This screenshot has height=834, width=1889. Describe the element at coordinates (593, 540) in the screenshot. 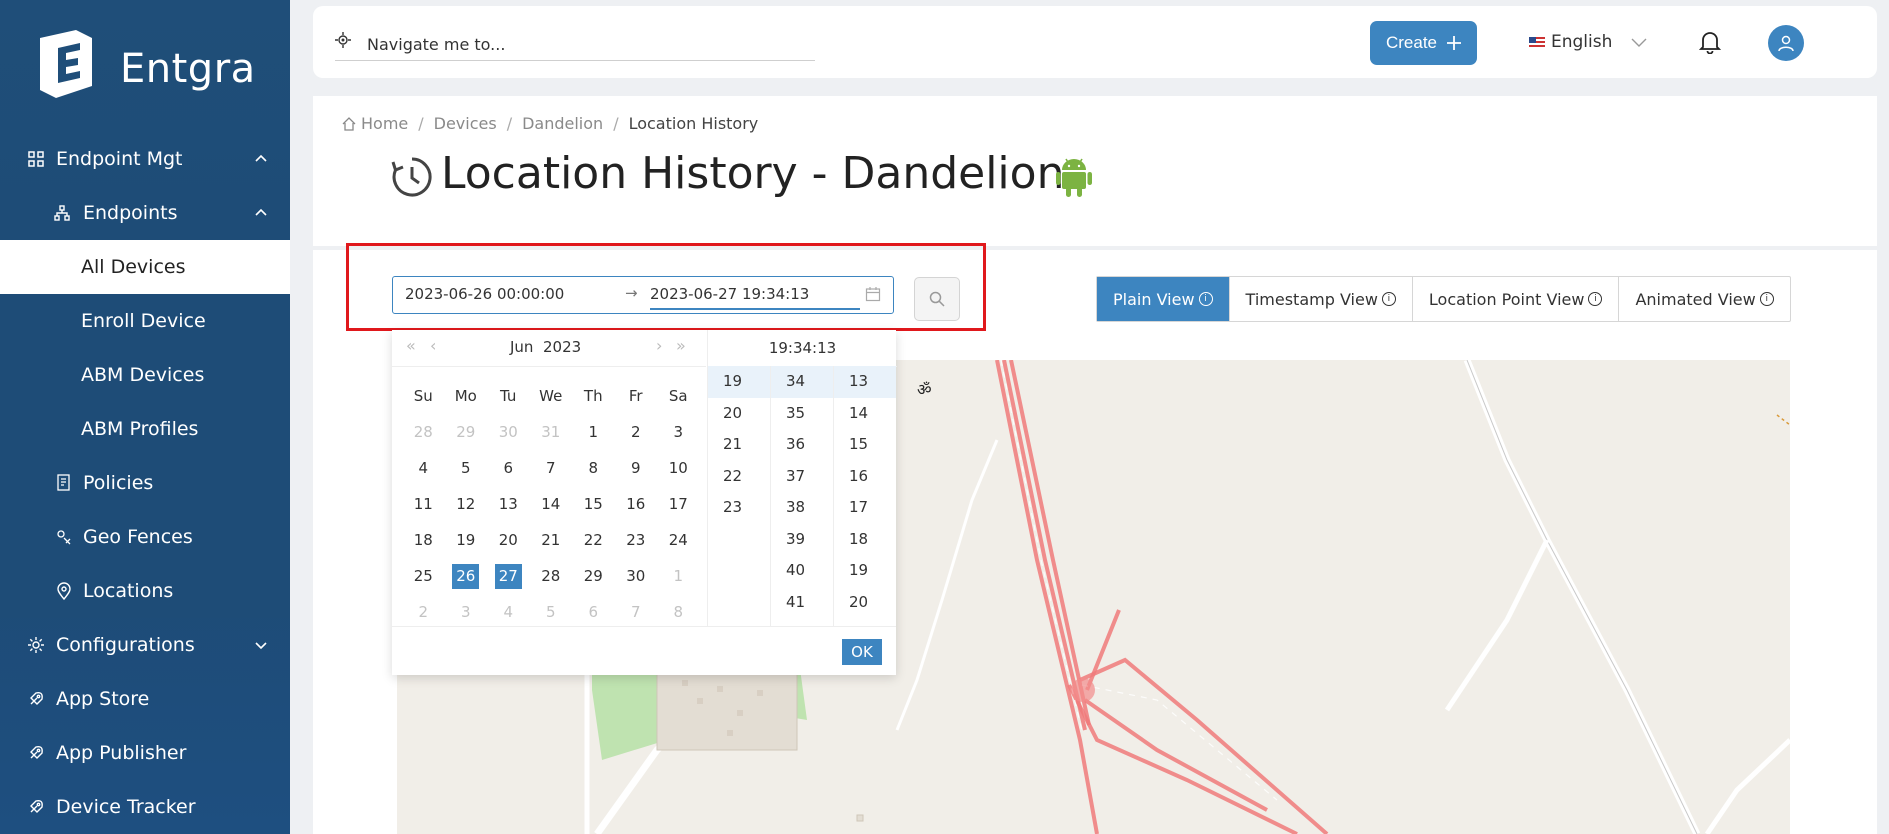

I see `calendar-day: 22` at that location.